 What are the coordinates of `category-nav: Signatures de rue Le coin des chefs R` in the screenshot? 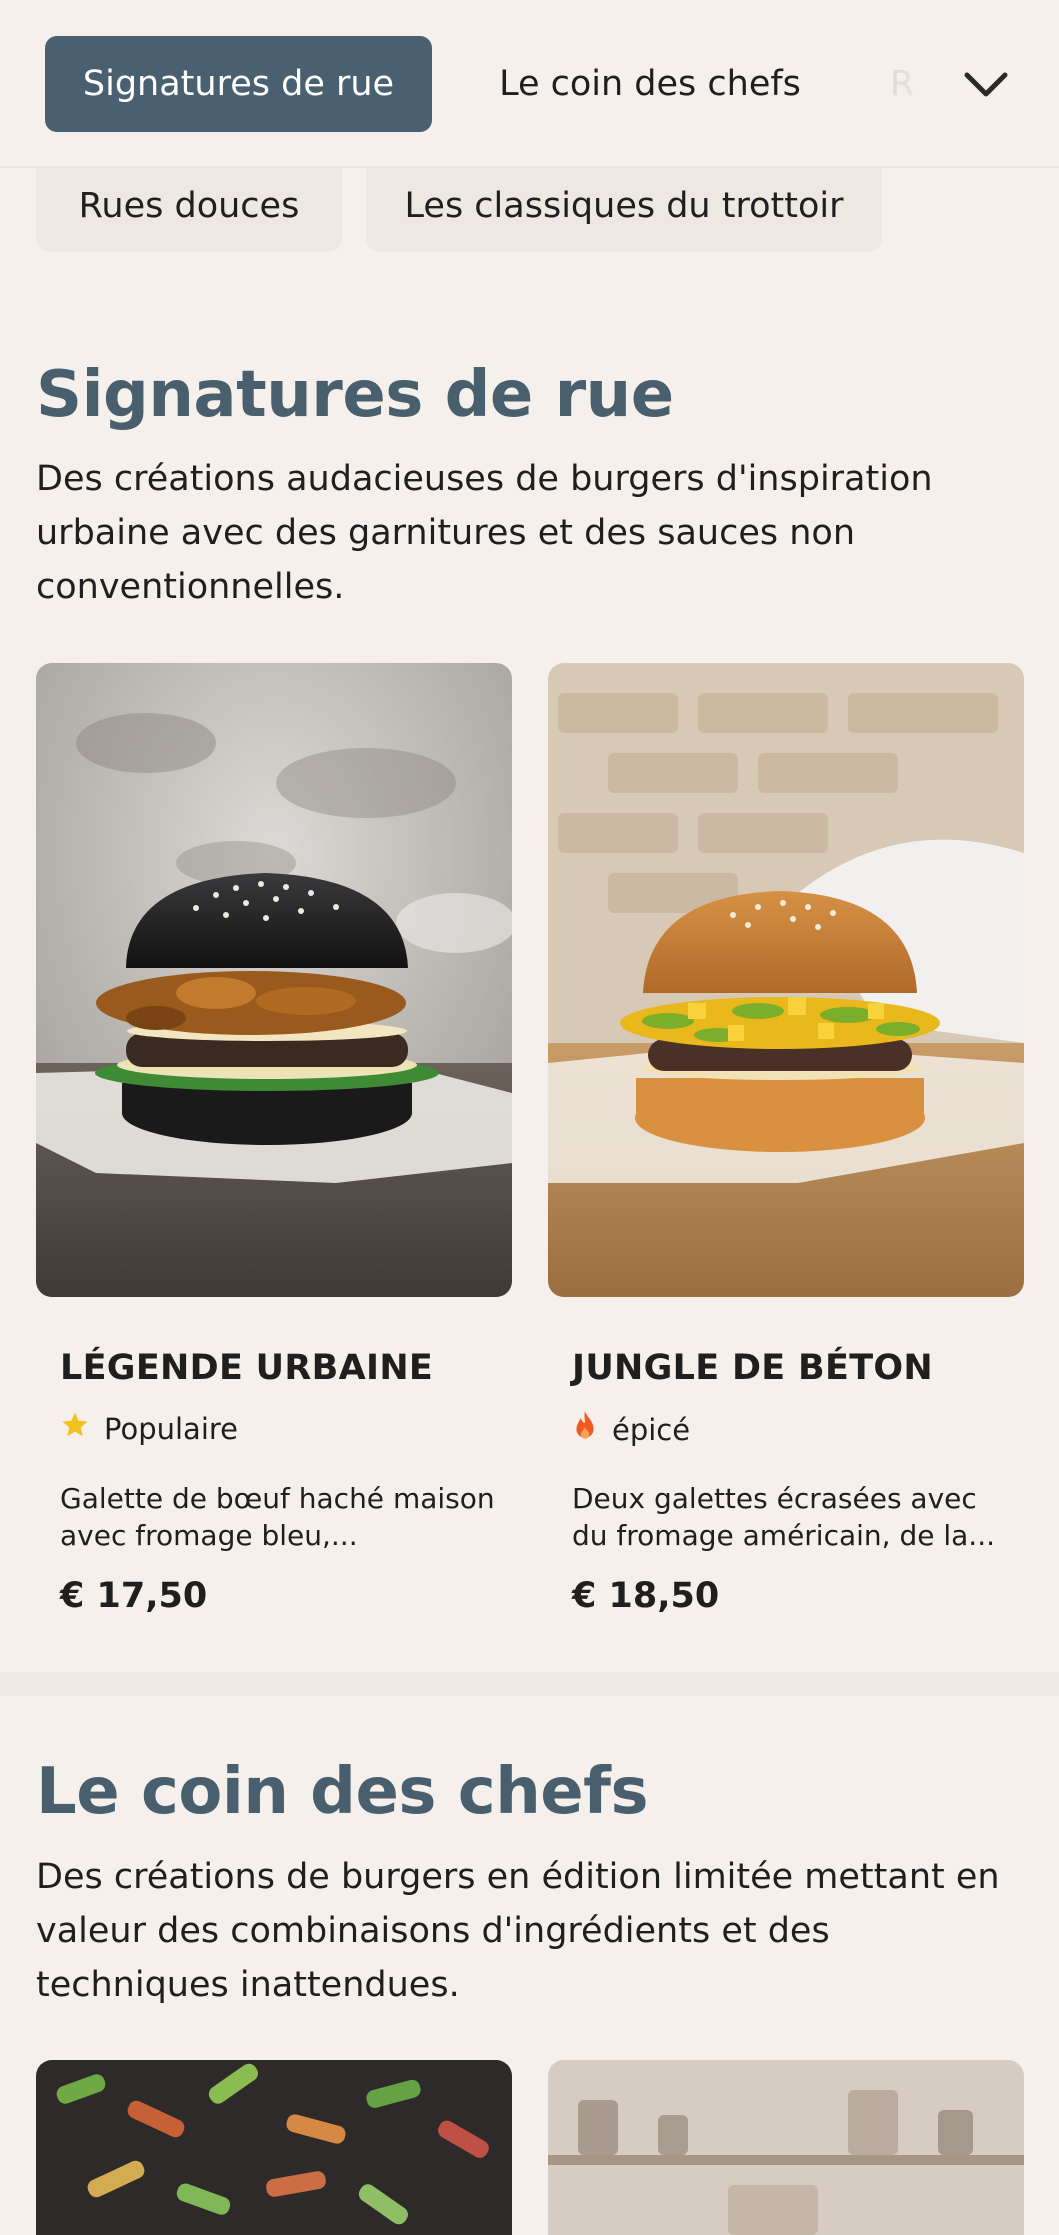 It's located at (529, 84).